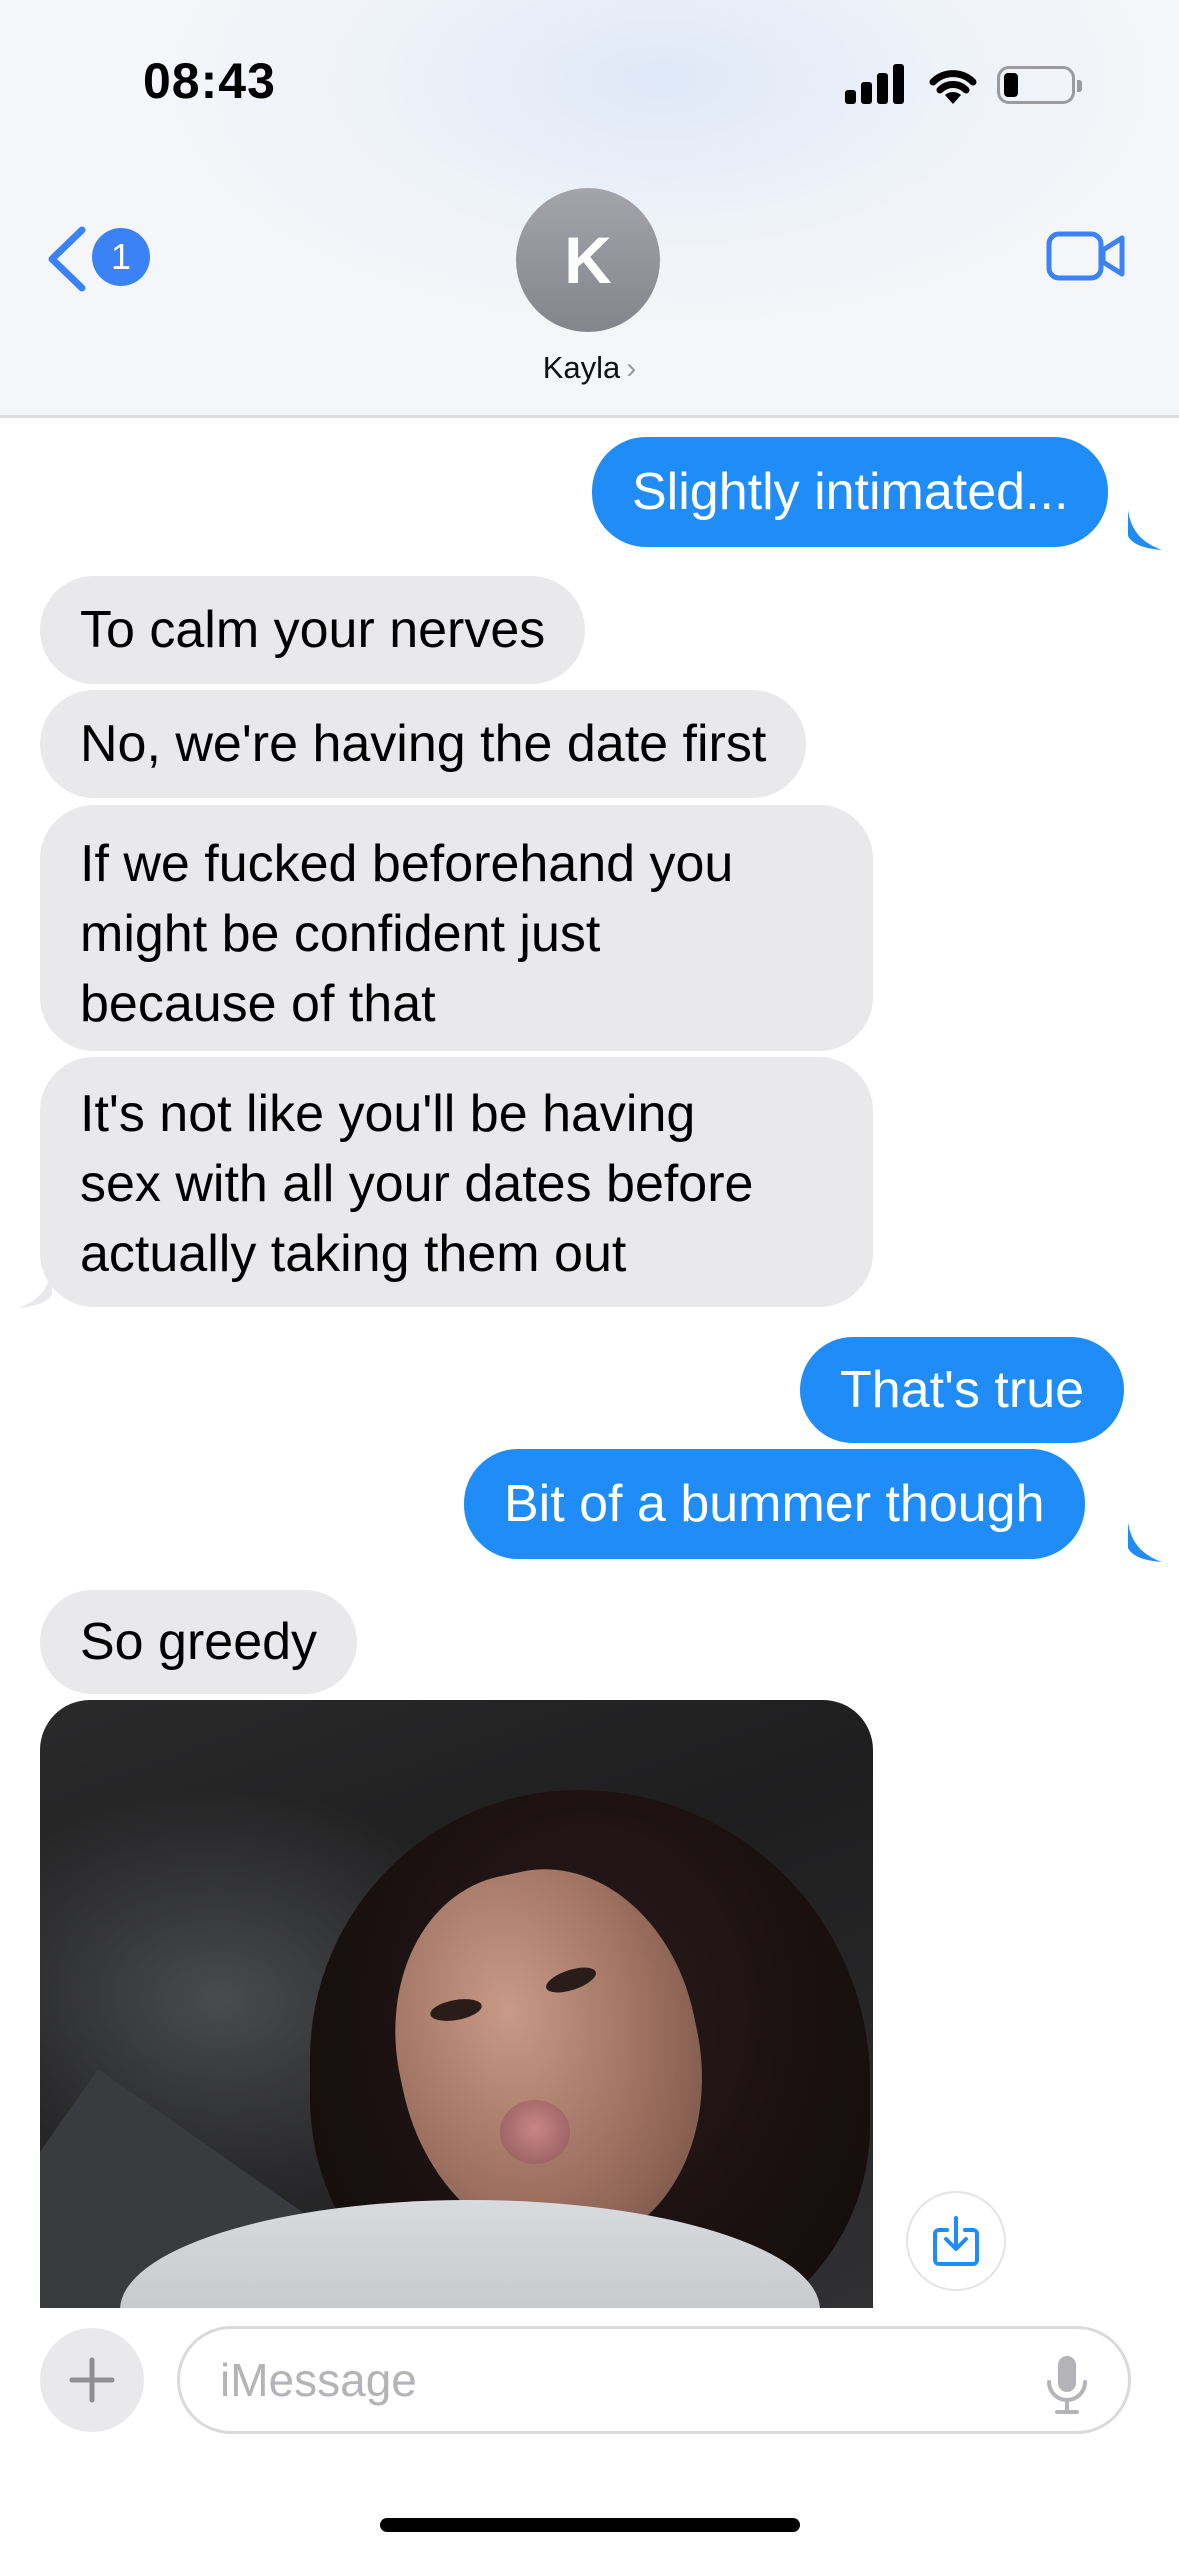  I want to click on wifi-icon, so click(953, 87).